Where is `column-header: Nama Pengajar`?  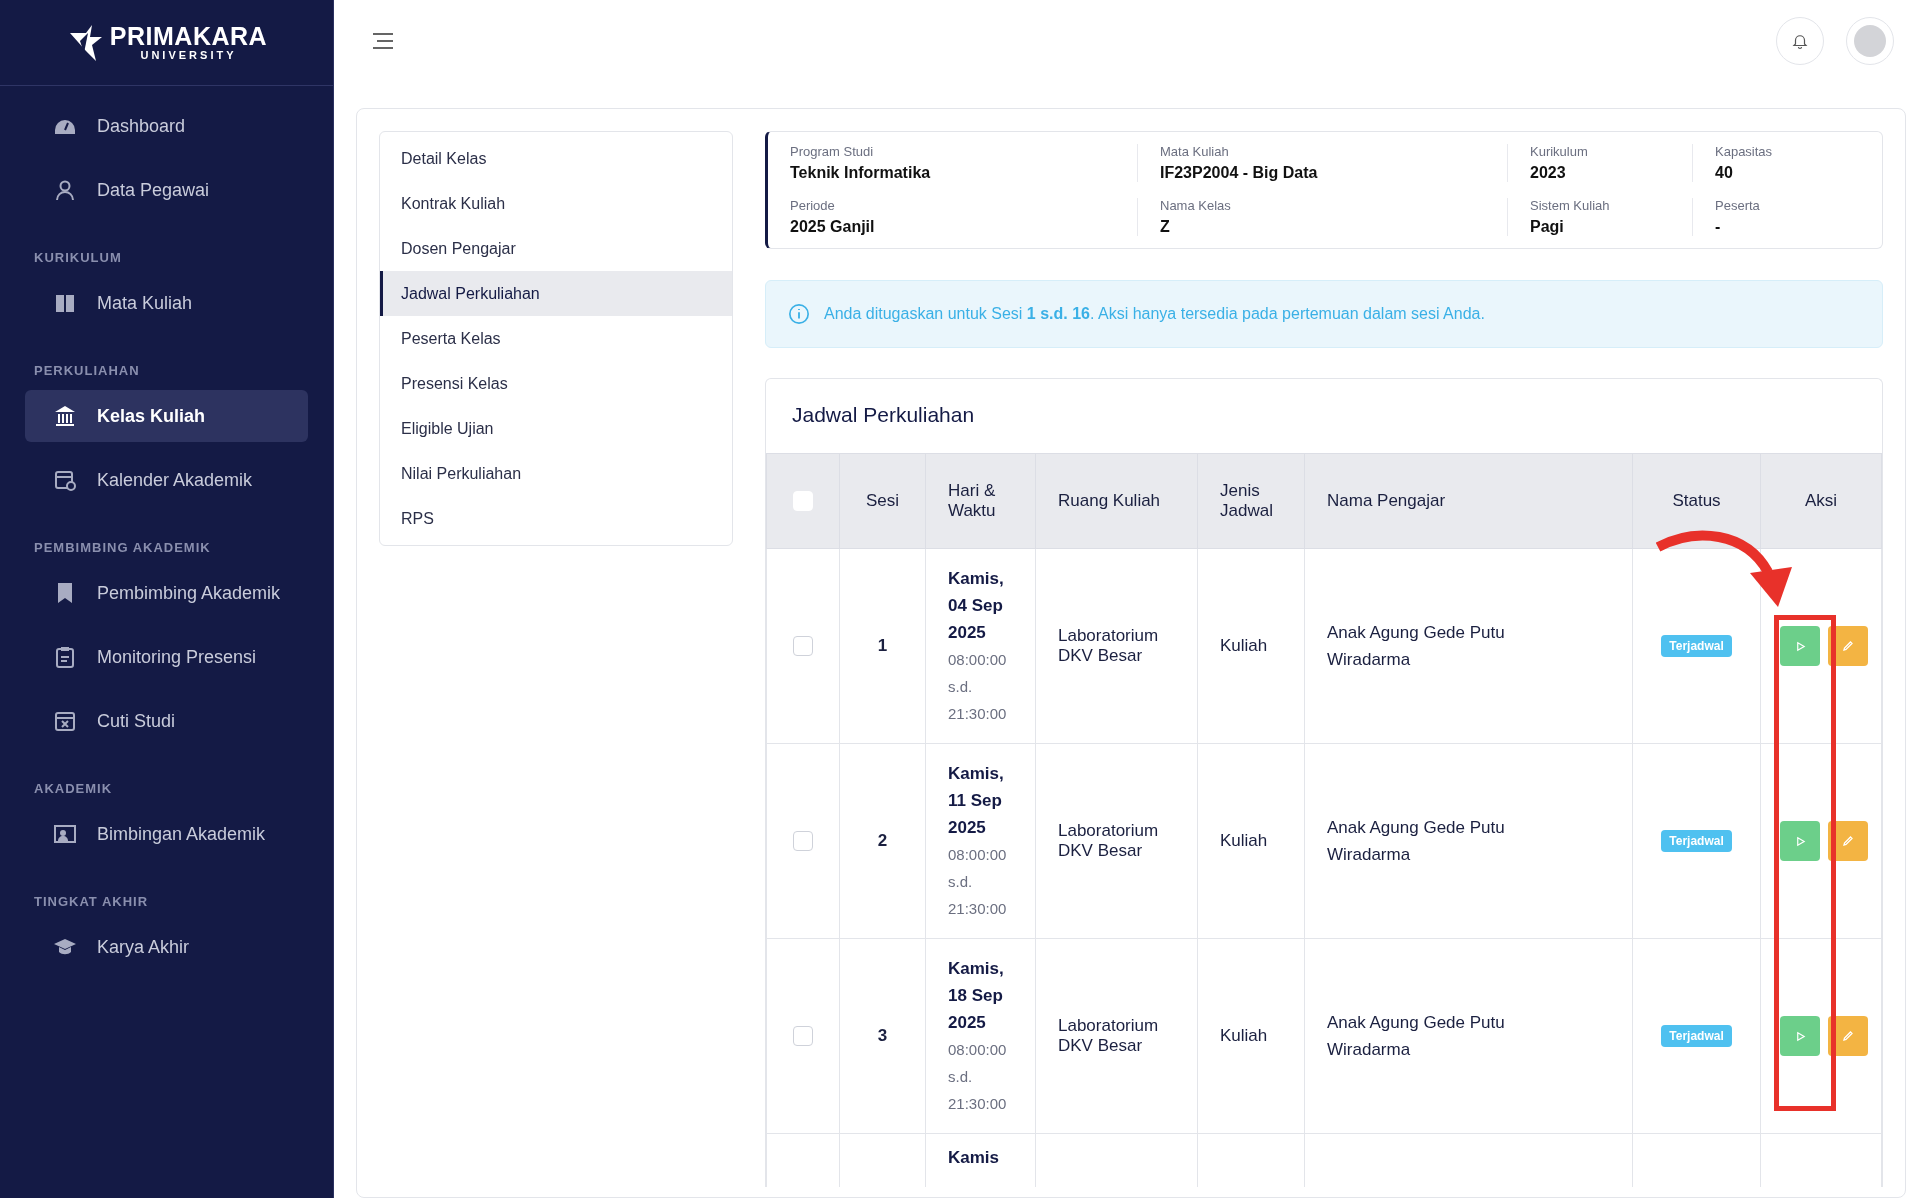 column-header: Nama Pengajar is located at coordinates (1468, 501).